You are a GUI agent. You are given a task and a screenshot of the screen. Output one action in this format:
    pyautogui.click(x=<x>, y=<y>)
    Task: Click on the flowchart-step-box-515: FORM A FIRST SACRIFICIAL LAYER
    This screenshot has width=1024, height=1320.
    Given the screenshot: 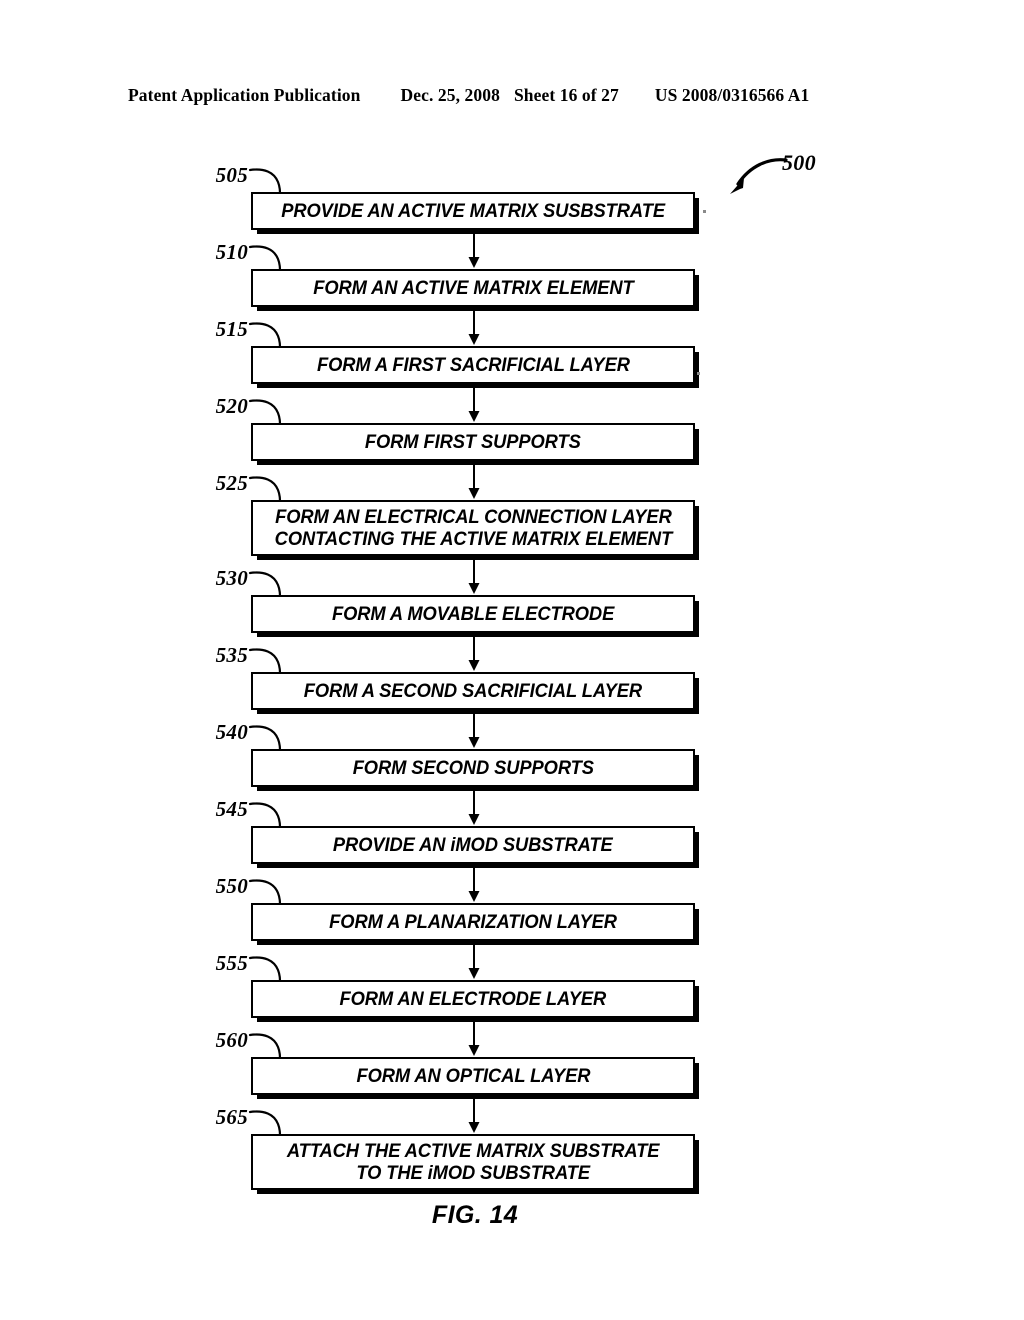 What is the action you would take?
    pyautogui.click(x=473, y=365)
    